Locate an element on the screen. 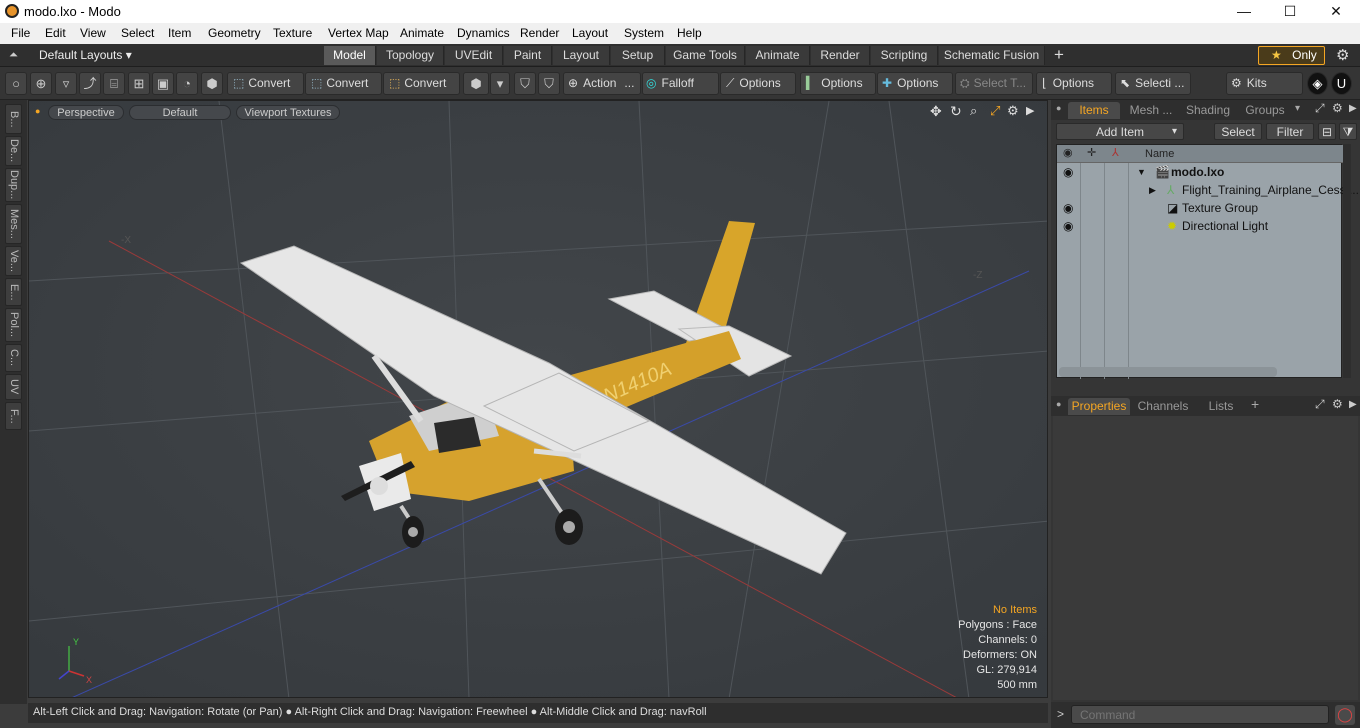  tab-items: Items is located at coordinates (1094, 110).